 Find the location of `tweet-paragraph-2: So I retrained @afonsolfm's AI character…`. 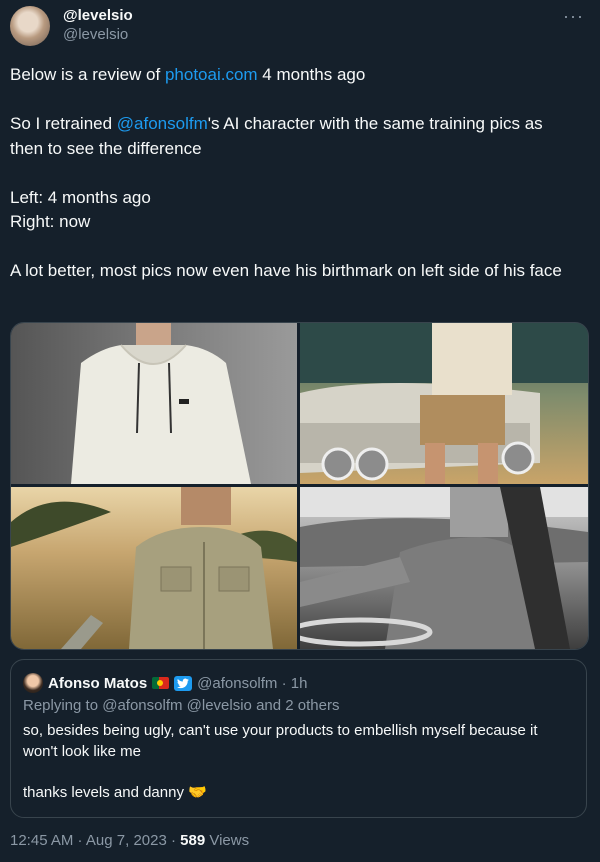

tweet-paragraph-2: So I retrained @afonsolfm's AI character… is located at coordinates (295, 136).